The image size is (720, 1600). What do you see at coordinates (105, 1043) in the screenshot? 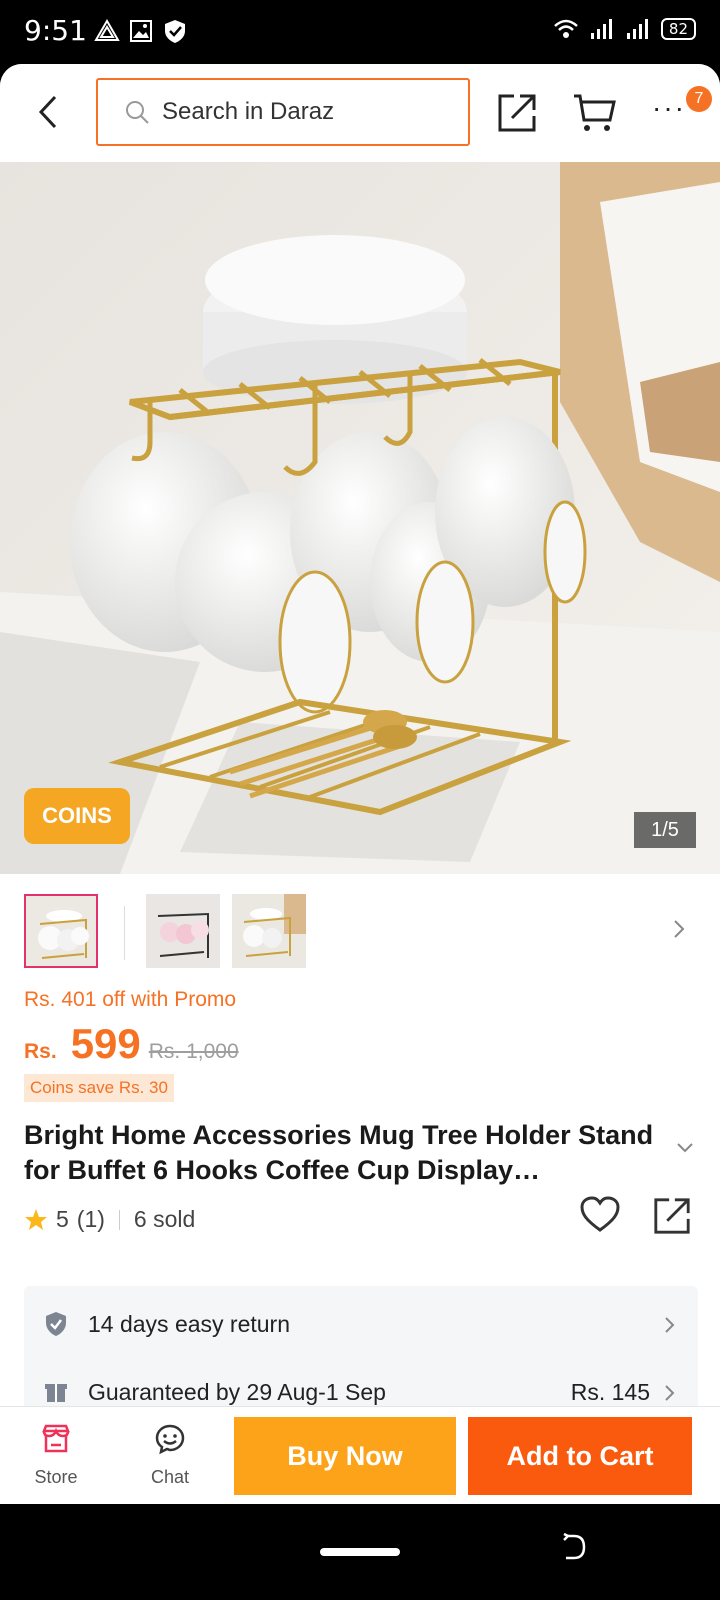
I see `price-value: 599` at bounding box center [105, 1043].